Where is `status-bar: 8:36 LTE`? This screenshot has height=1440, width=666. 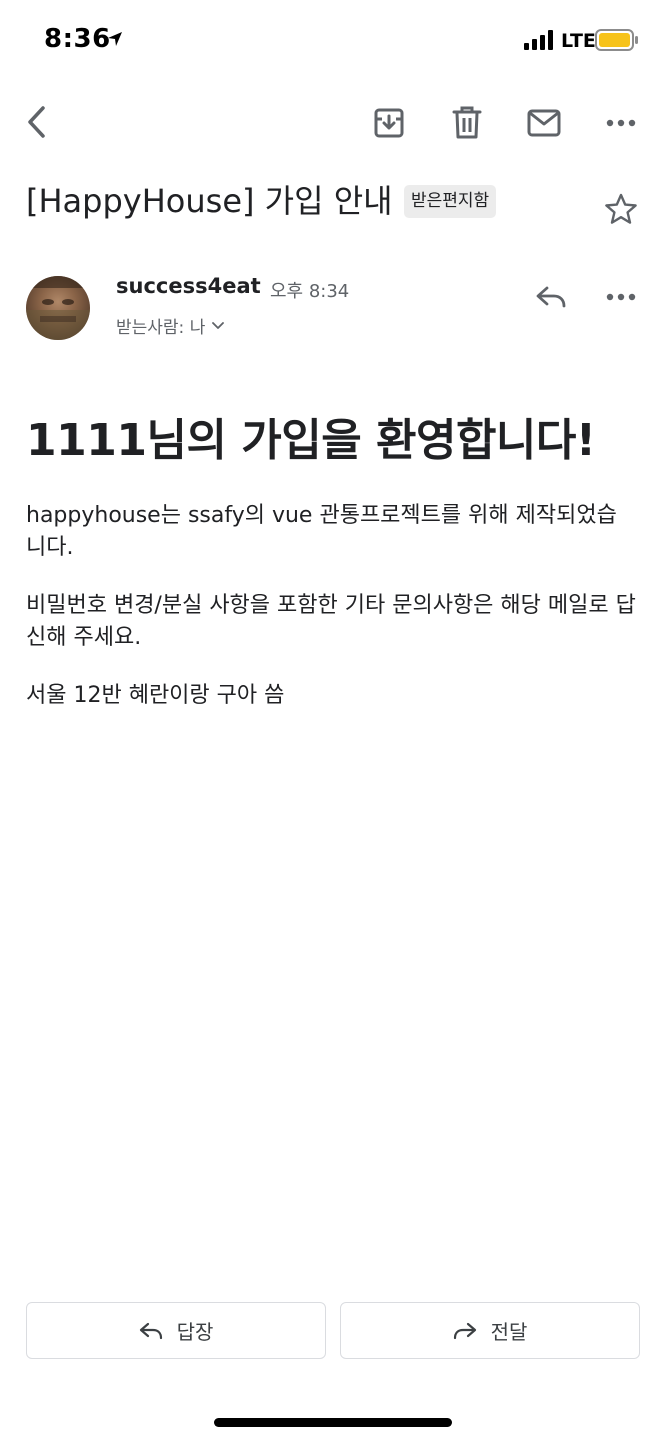 status-bar: 8:36 LTE is located at coordinates (333, 40).